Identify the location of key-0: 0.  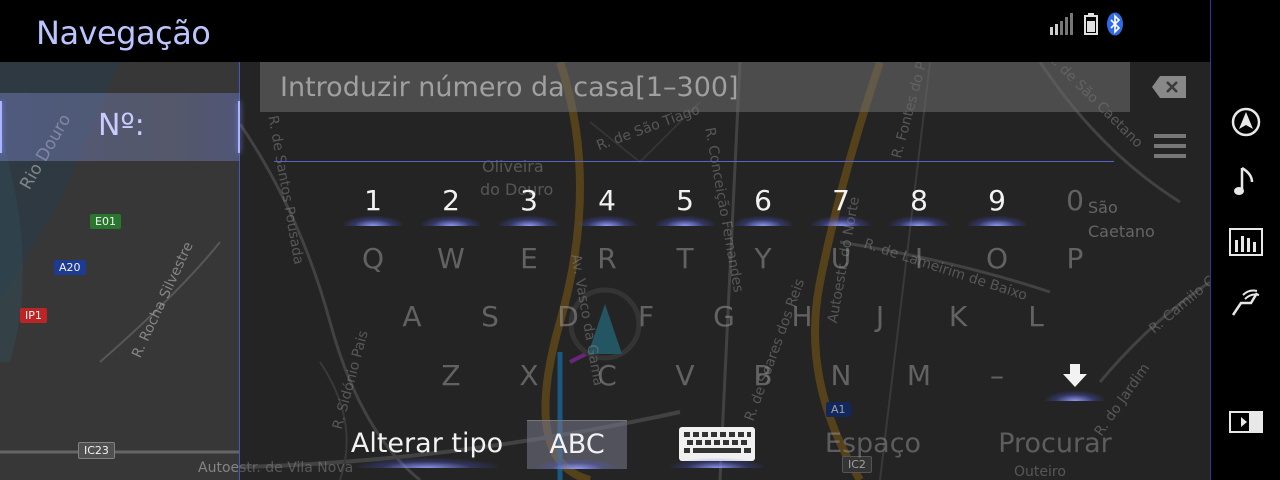
(1075, 201).